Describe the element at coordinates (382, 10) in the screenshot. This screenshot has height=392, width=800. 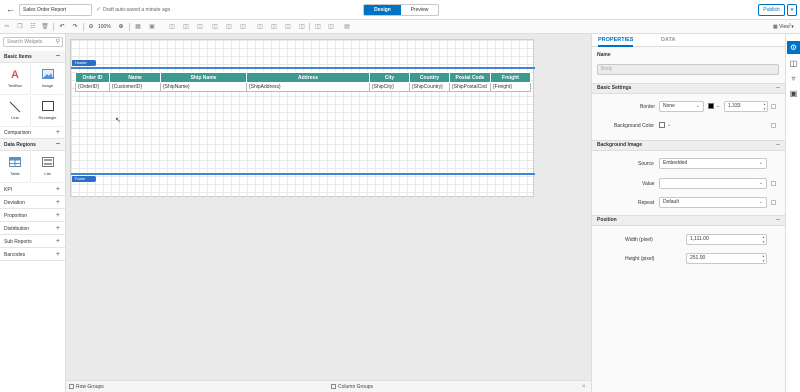
I see `design-tab: Design` at that location.